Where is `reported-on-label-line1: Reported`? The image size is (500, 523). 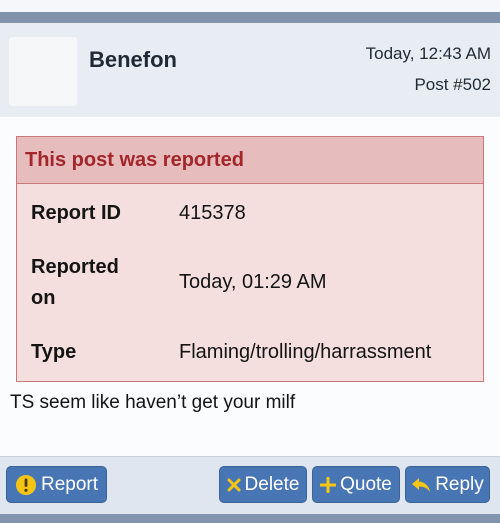
reported-on-label-line1: Reported is located at coordinates (75, 267).